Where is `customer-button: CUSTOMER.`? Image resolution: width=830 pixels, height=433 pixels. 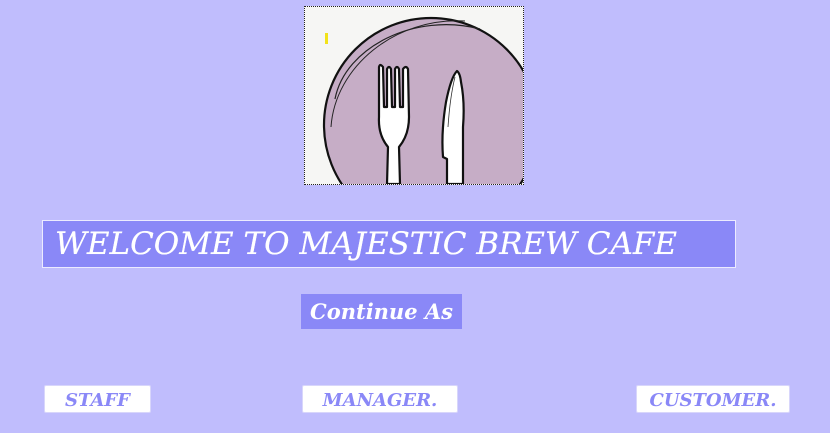 customer-button: CUSTOMER. is located at coordinates (713, 399).